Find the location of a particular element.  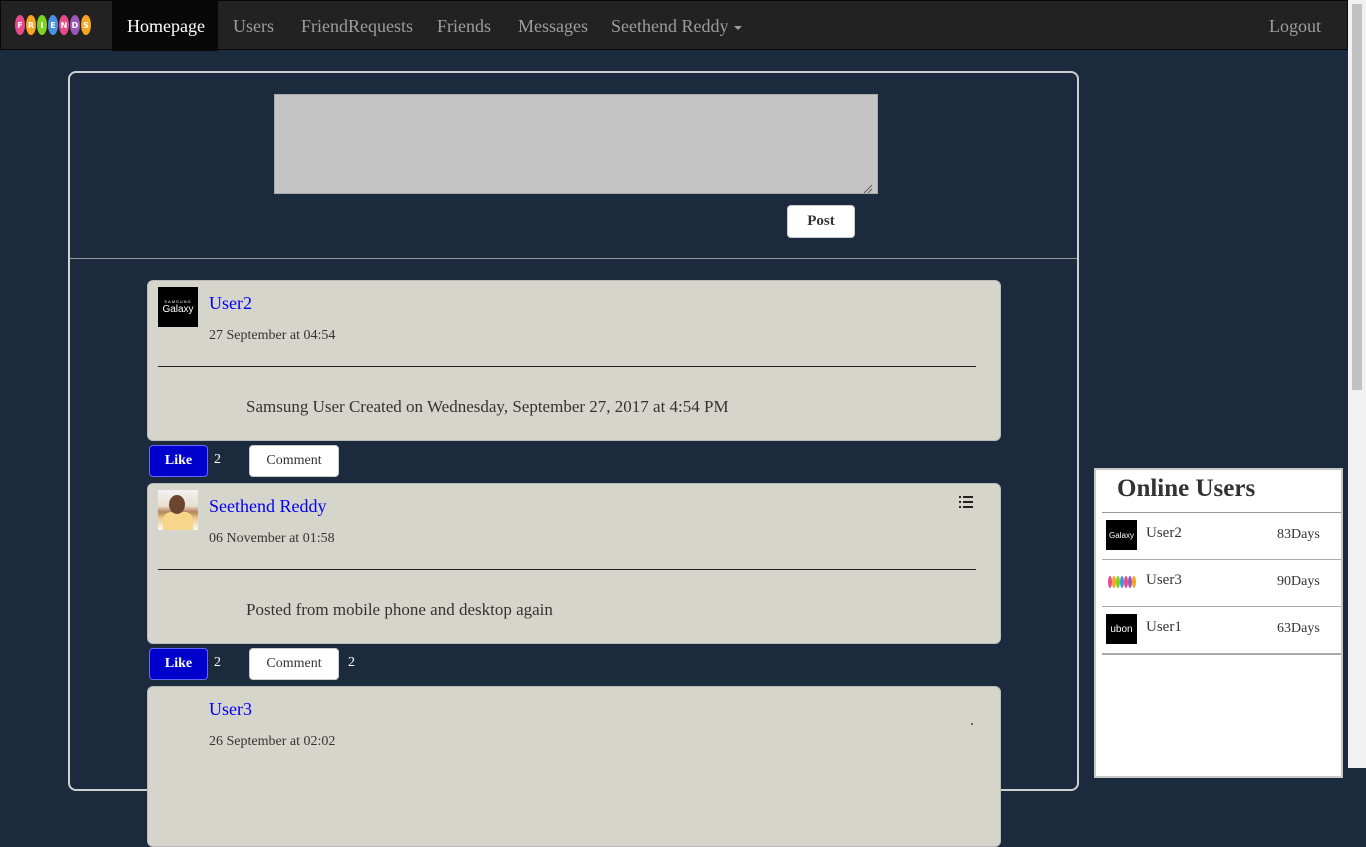

friends-logo-avatar is located at coordinates (1121, 582).